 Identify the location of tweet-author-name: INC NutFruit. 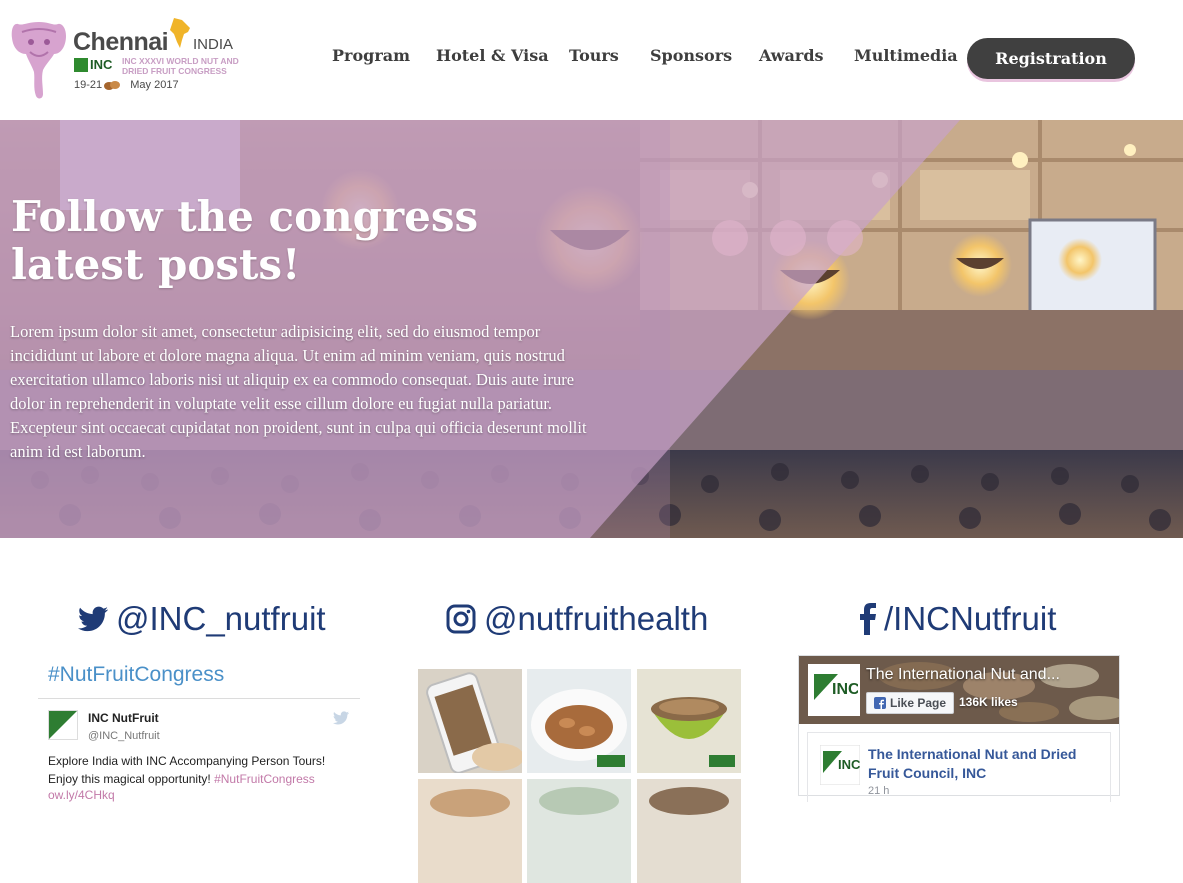
(123, 718).